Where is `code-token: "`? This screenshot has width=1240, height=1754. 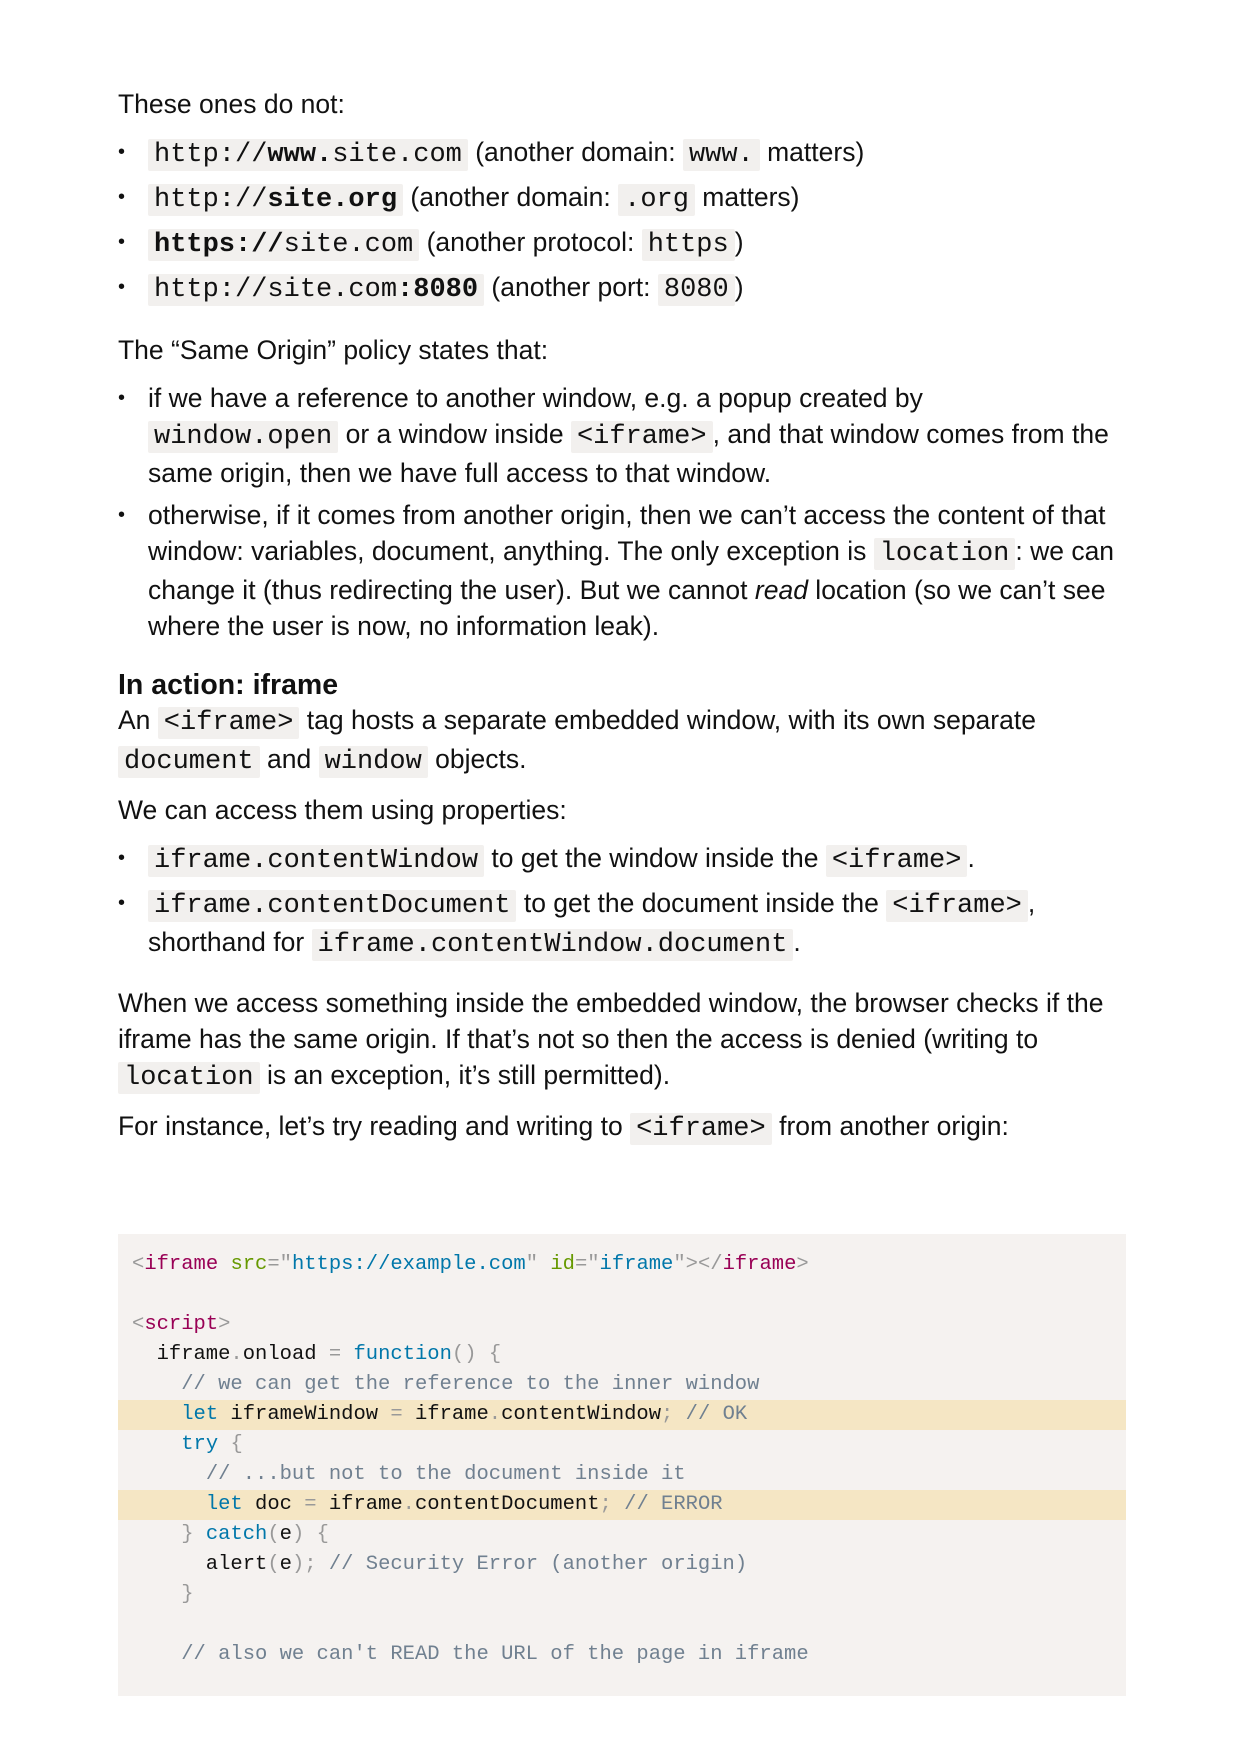 code-token: " is located at coordinates (532, 1264).